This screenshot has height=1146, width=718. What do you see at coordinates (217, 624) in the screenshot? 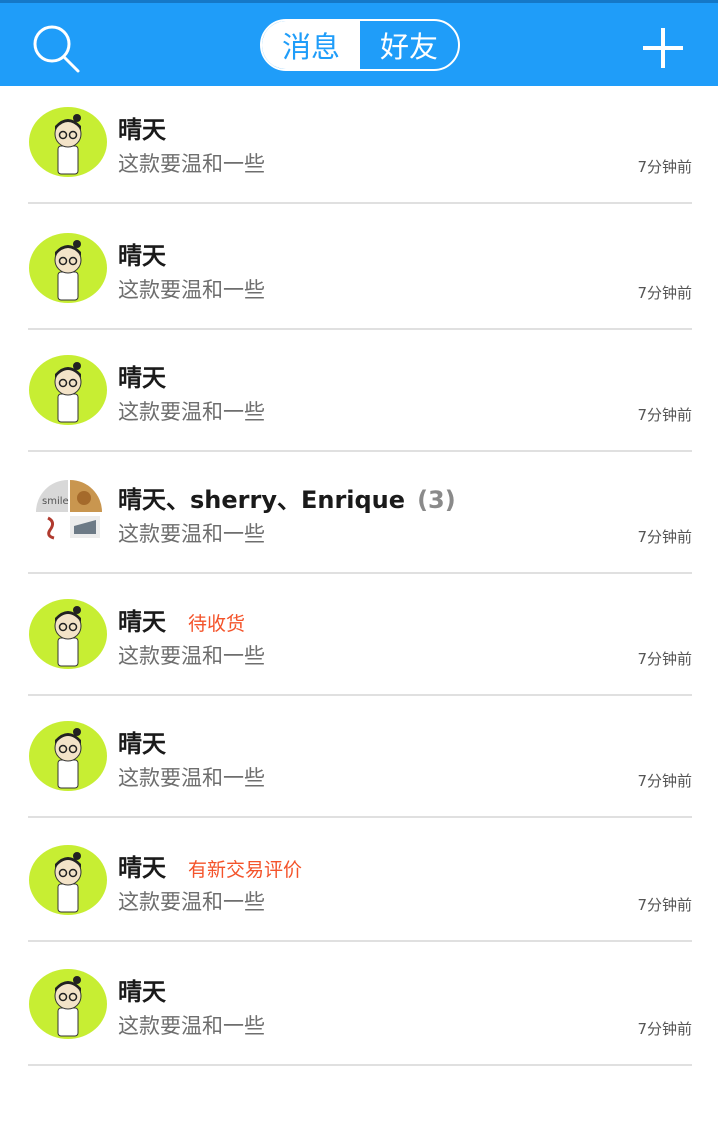
I see `status-tag: 待收货` at bounding box center [217, 624].